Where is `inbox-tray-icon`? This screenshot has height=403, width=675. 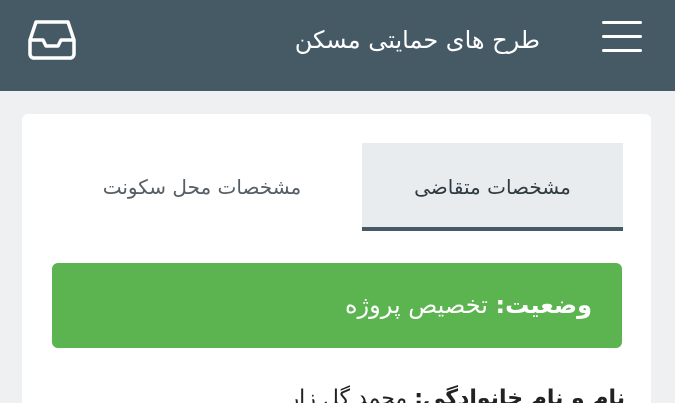 inbox-tray-icon is located at coordinates (52, 39).